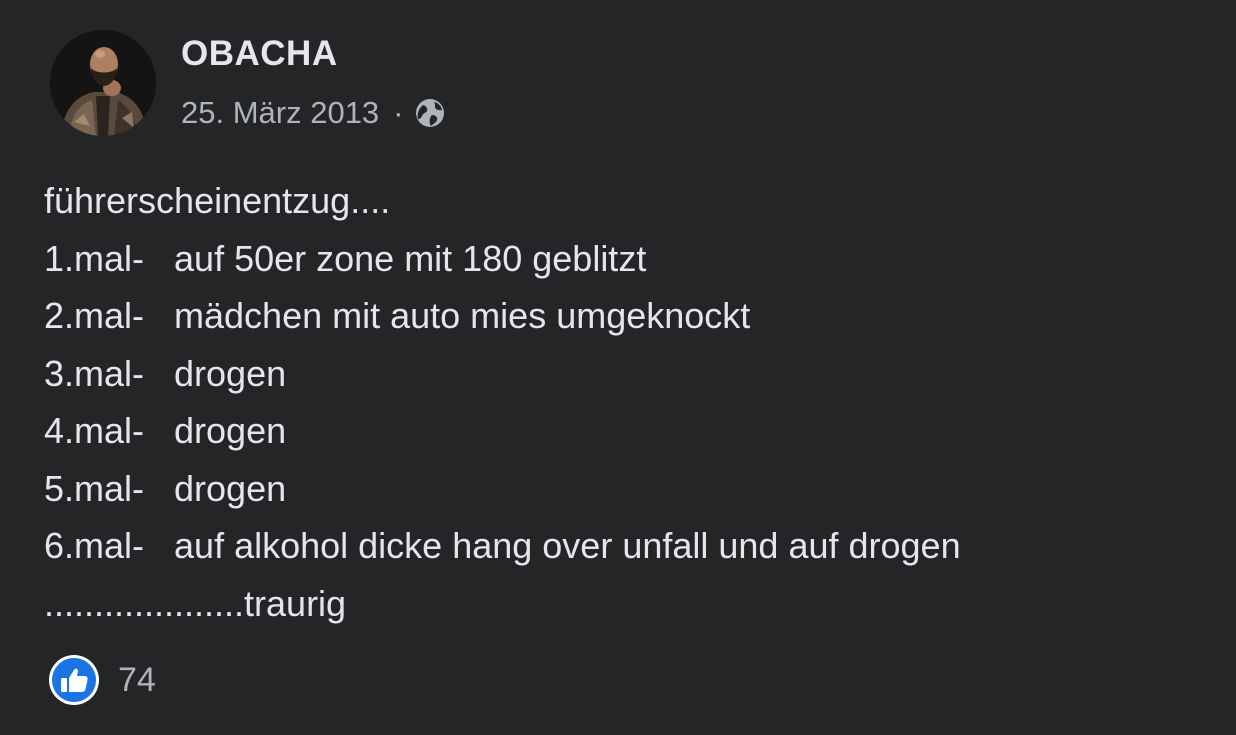 The image size is (1236, 735). I want to click on post-text-line: 5.mal- drogen, so click(165, 488).